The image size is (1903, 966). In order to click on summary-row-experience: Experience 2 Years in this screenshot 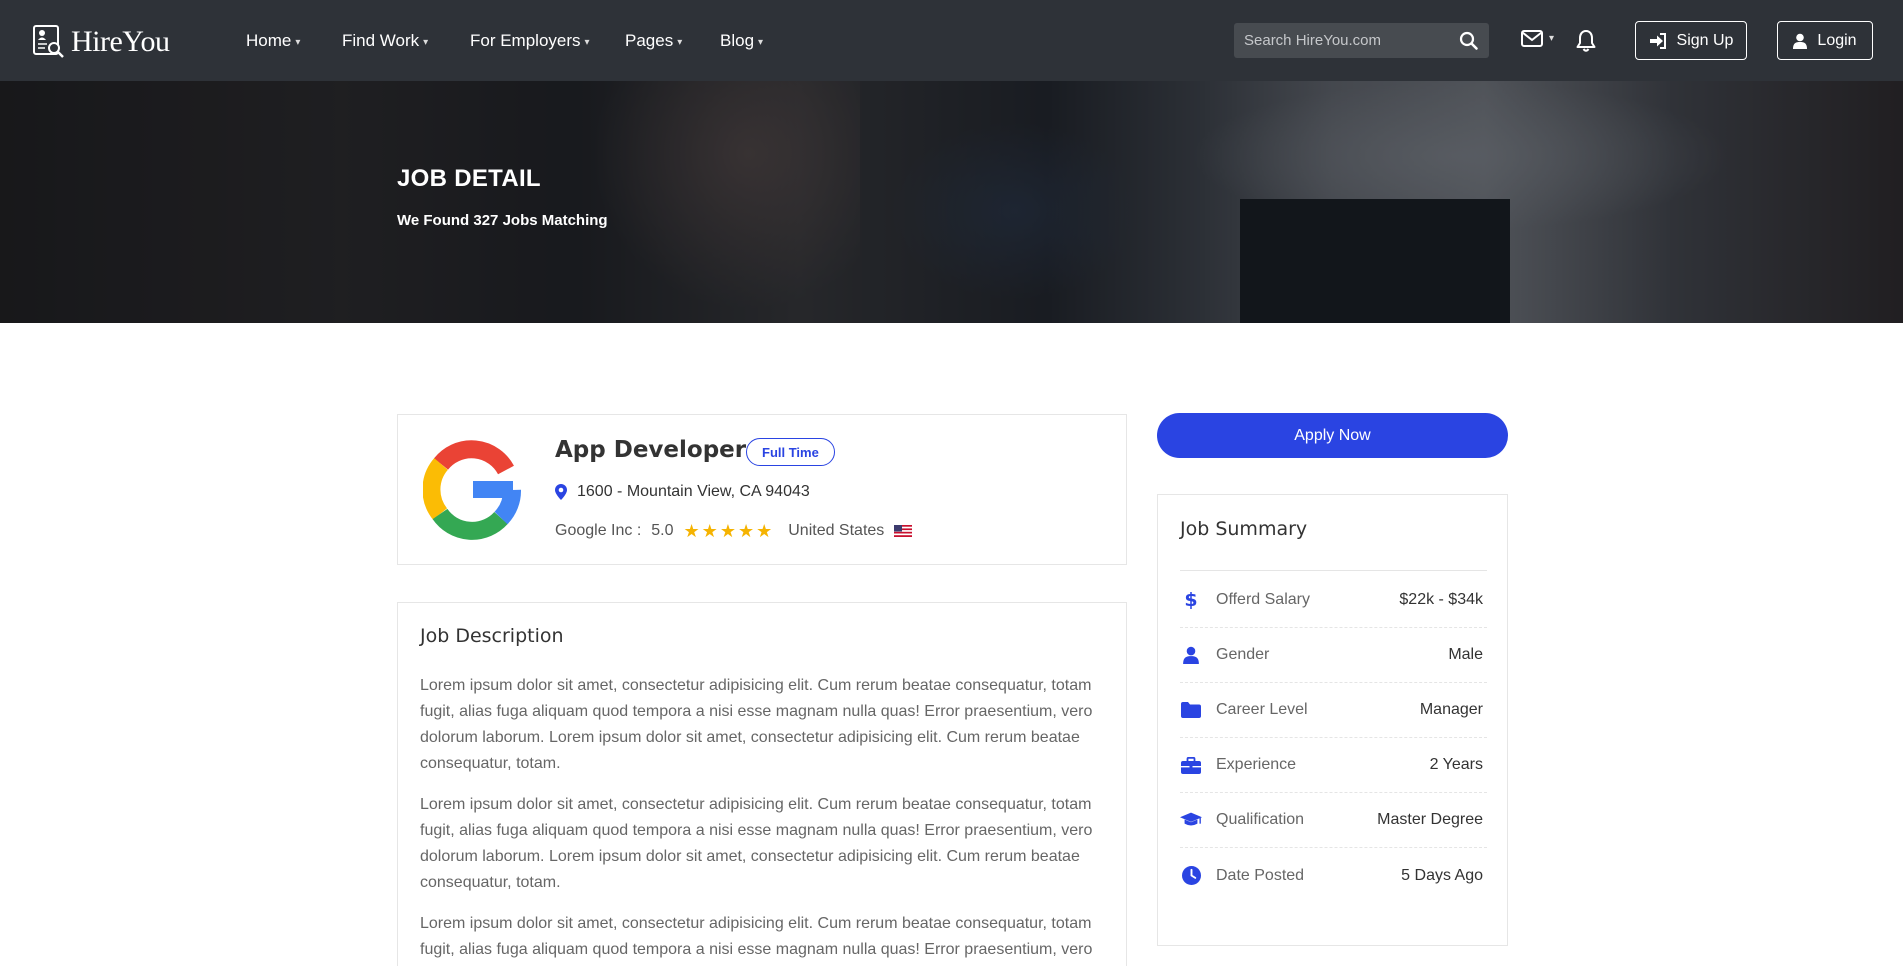, I will do `click(1333, 765)`.